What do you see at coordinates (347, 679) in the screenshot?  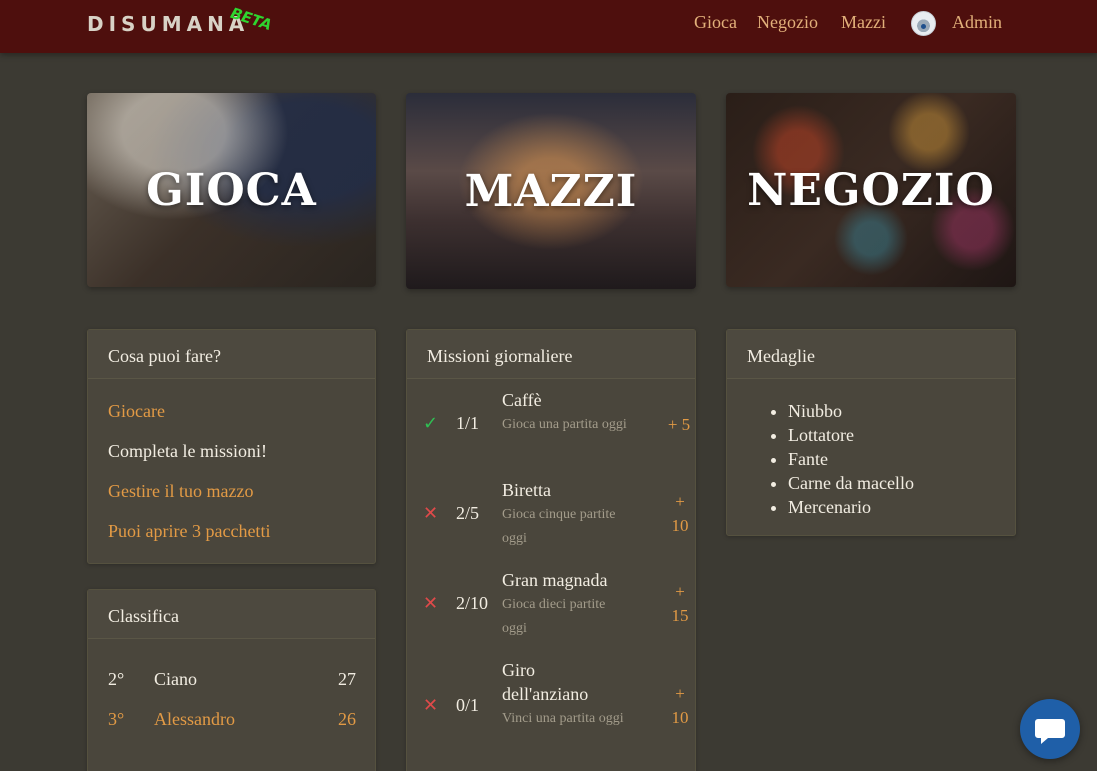 I see `rank-score: 27` at bounding box center [347, 679].